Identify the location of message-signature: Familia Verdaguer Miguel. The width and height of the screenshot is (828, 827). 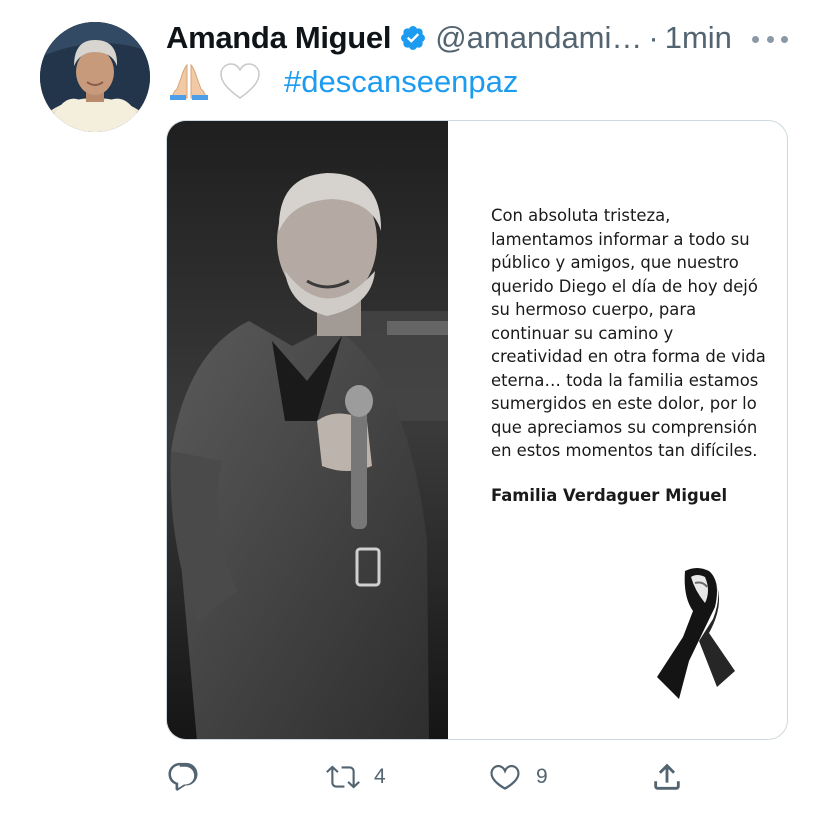
(609, 495).